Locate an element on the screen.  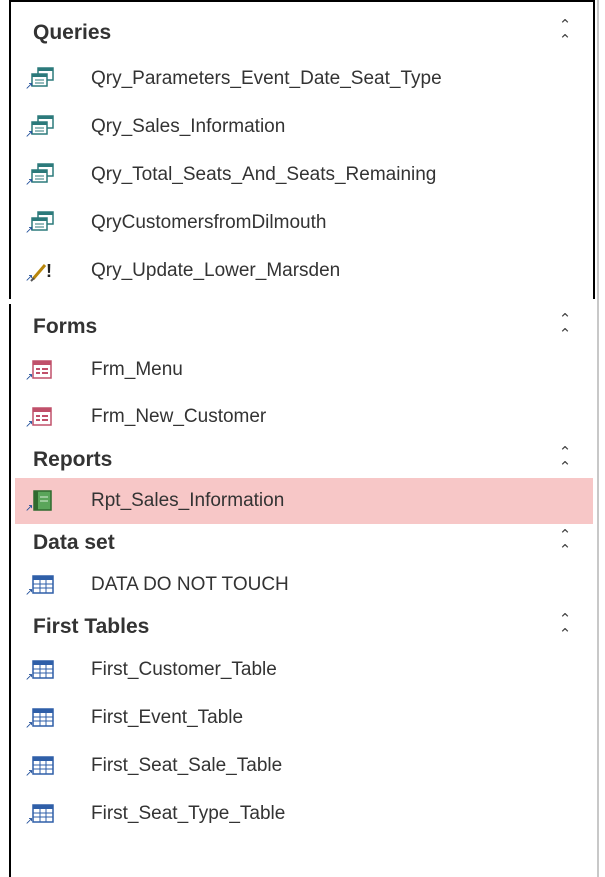
list-item-selected: ↗ Rpt_Sales_Information is located at coordinates (304, 501).